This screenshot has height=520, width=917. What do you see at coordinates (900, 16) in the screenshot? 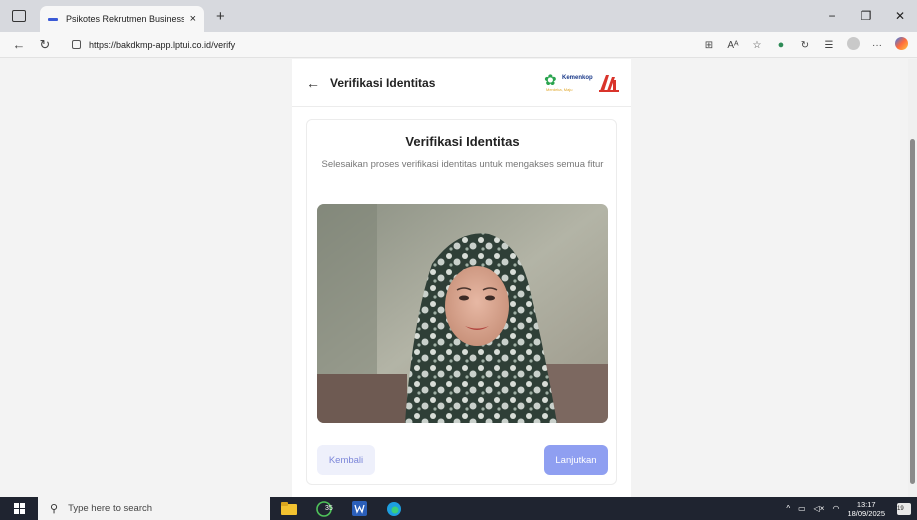
I see `close-window-button: ✕` at bounding box center [900, 16].